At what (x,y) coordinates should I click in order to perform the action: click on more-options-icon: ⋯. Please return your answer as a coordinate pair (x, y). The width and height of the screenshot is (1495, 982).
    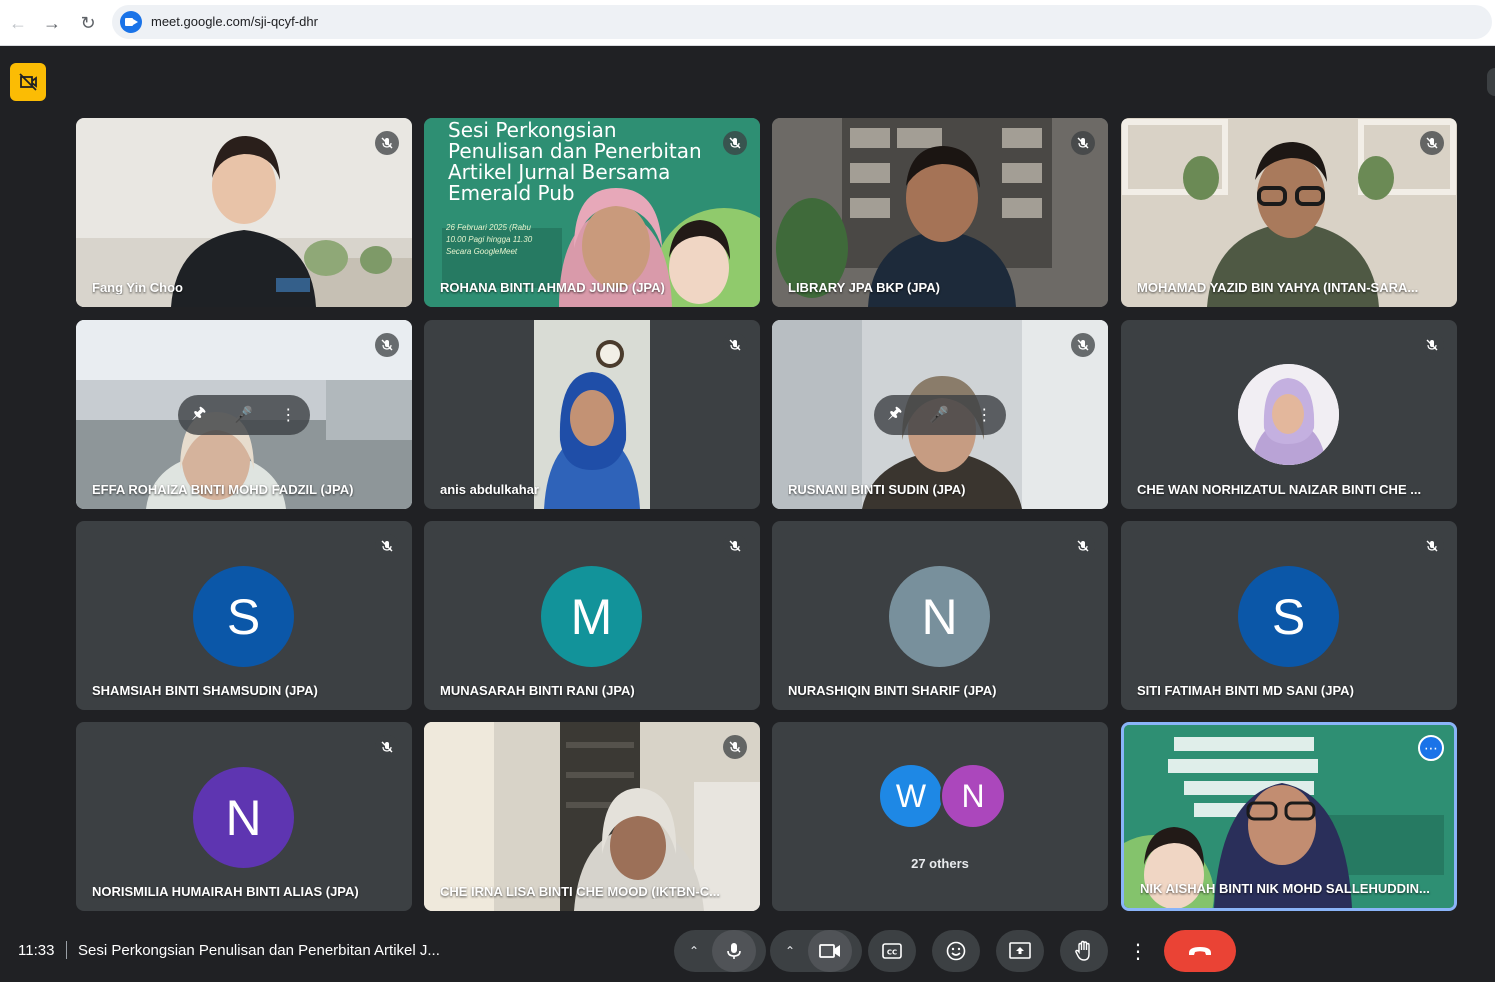
    Looking at the image, I should click on (1431, 748).